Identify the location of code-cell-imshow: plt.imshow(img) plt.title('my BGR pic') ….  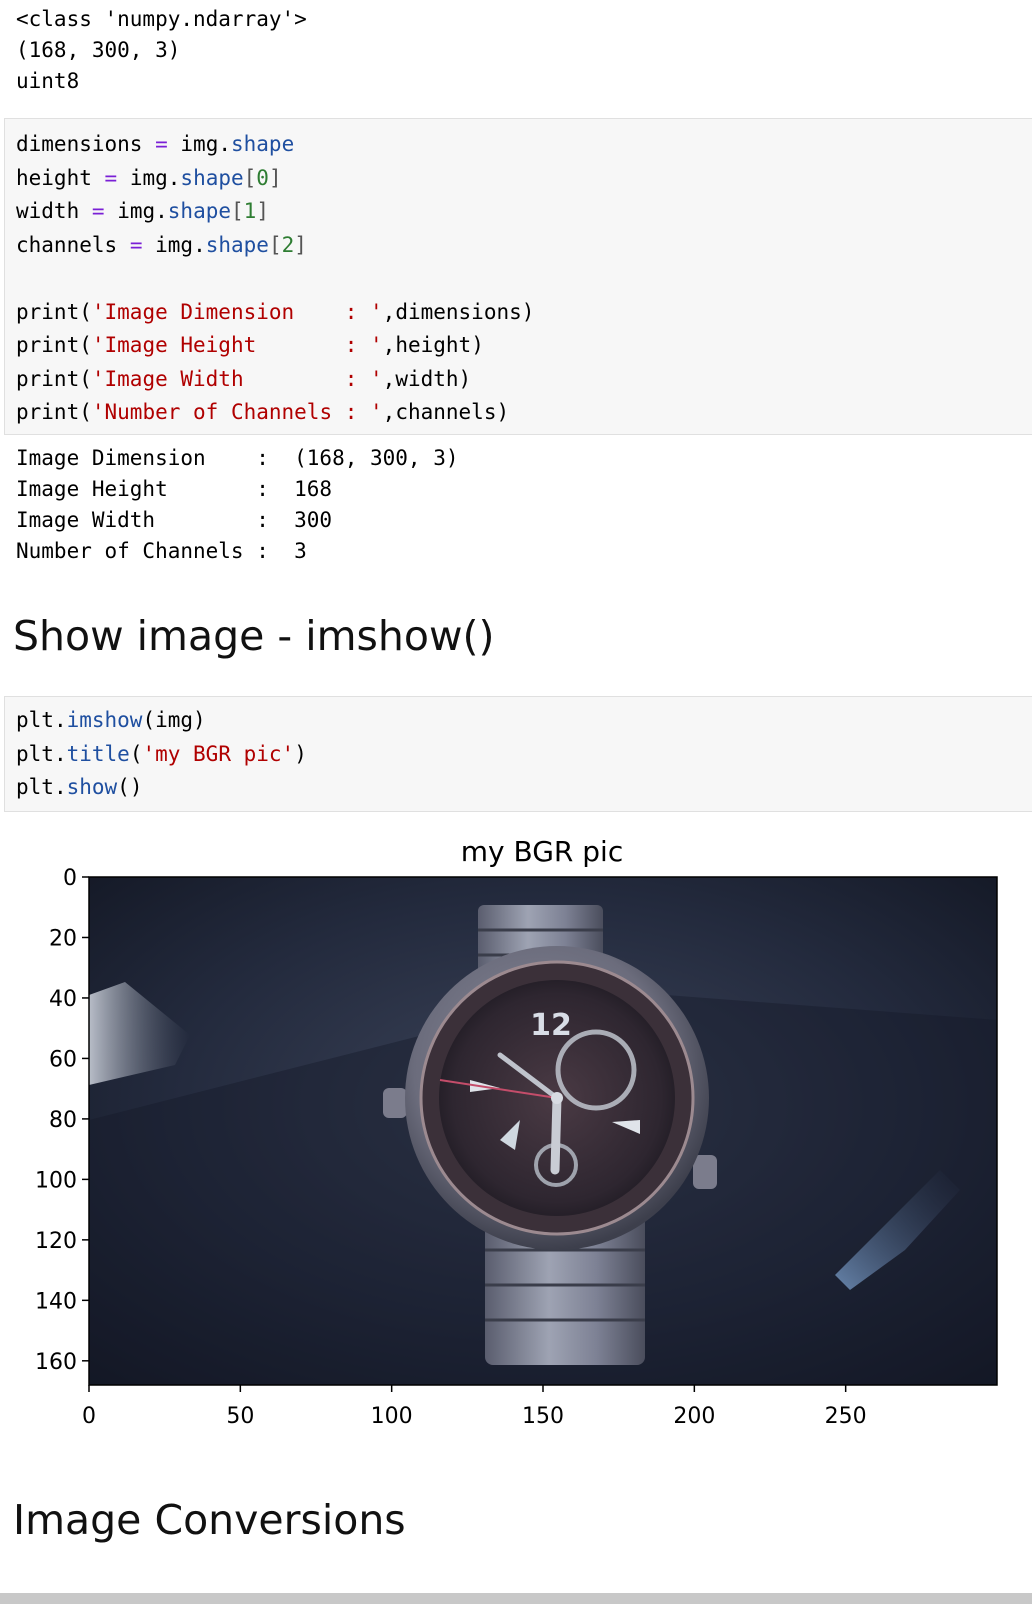
(518, 754).